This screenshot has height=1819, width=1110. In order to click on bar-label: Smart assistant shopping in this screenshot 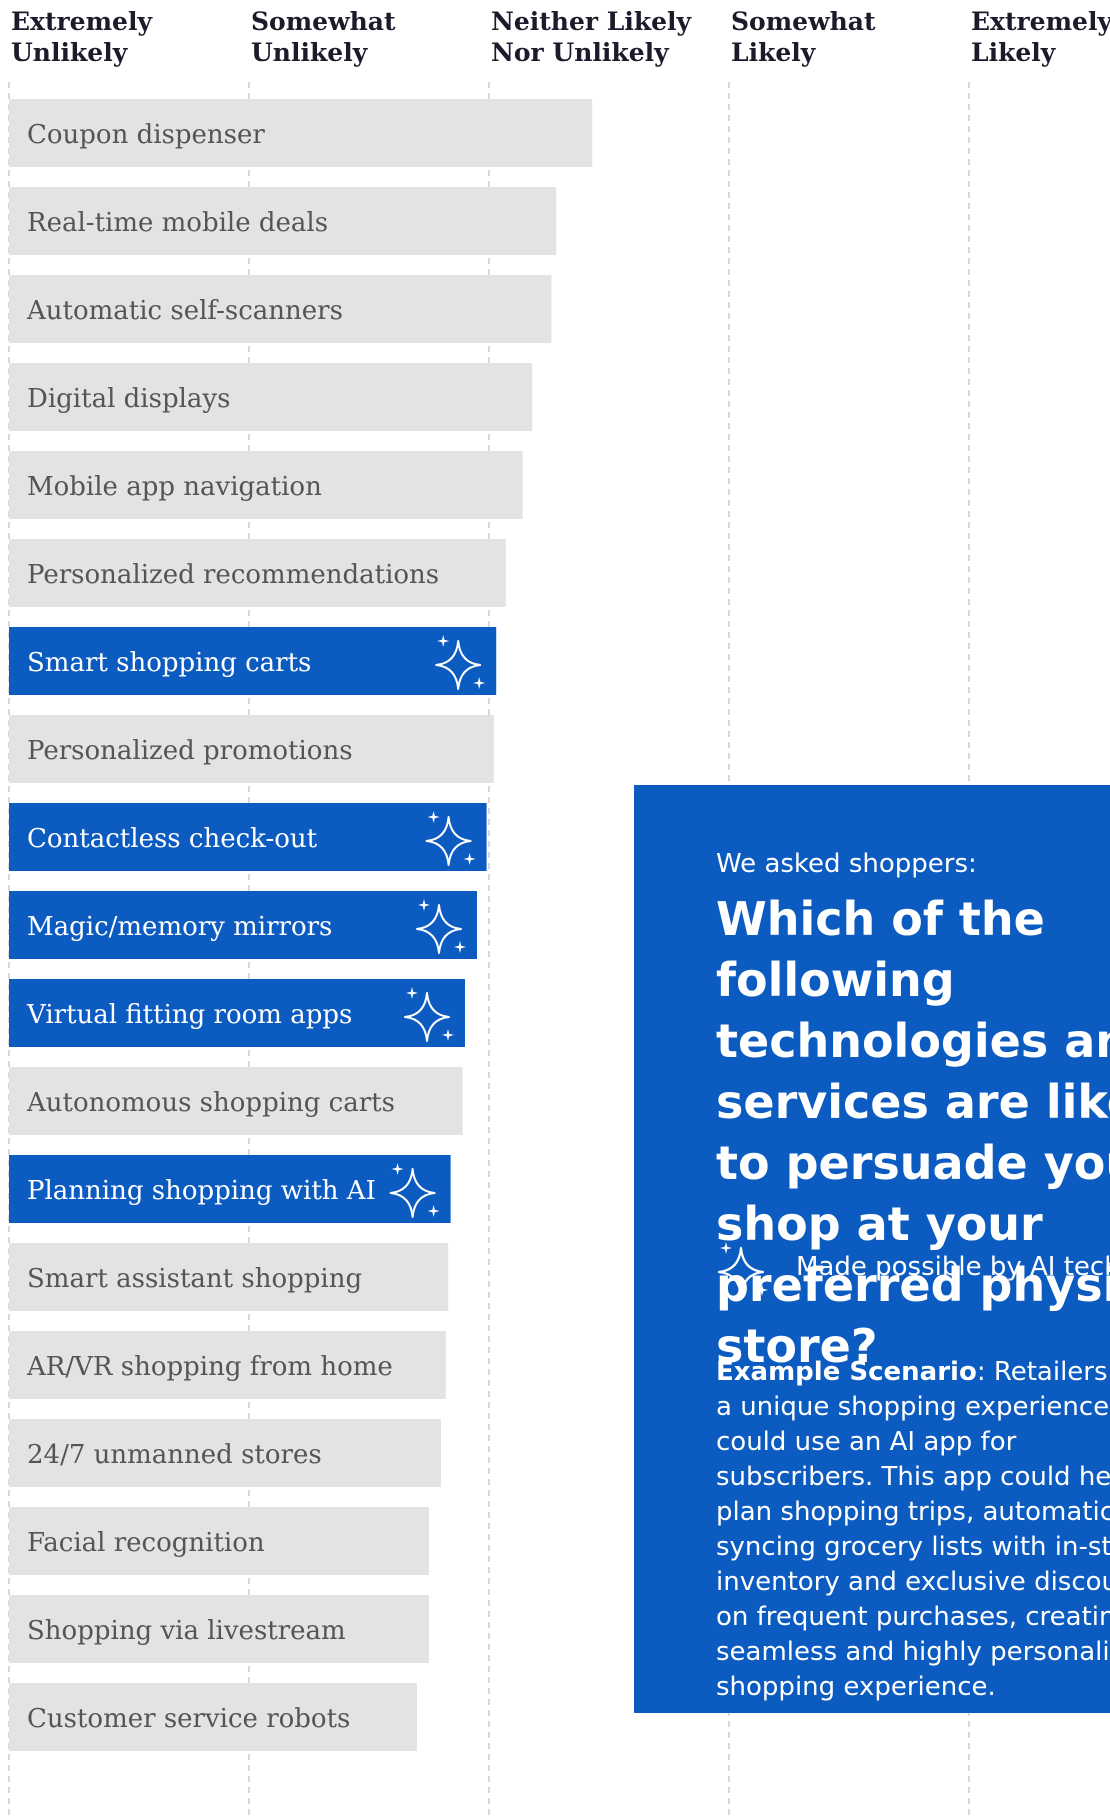, I will do `click(194, 1279)`.